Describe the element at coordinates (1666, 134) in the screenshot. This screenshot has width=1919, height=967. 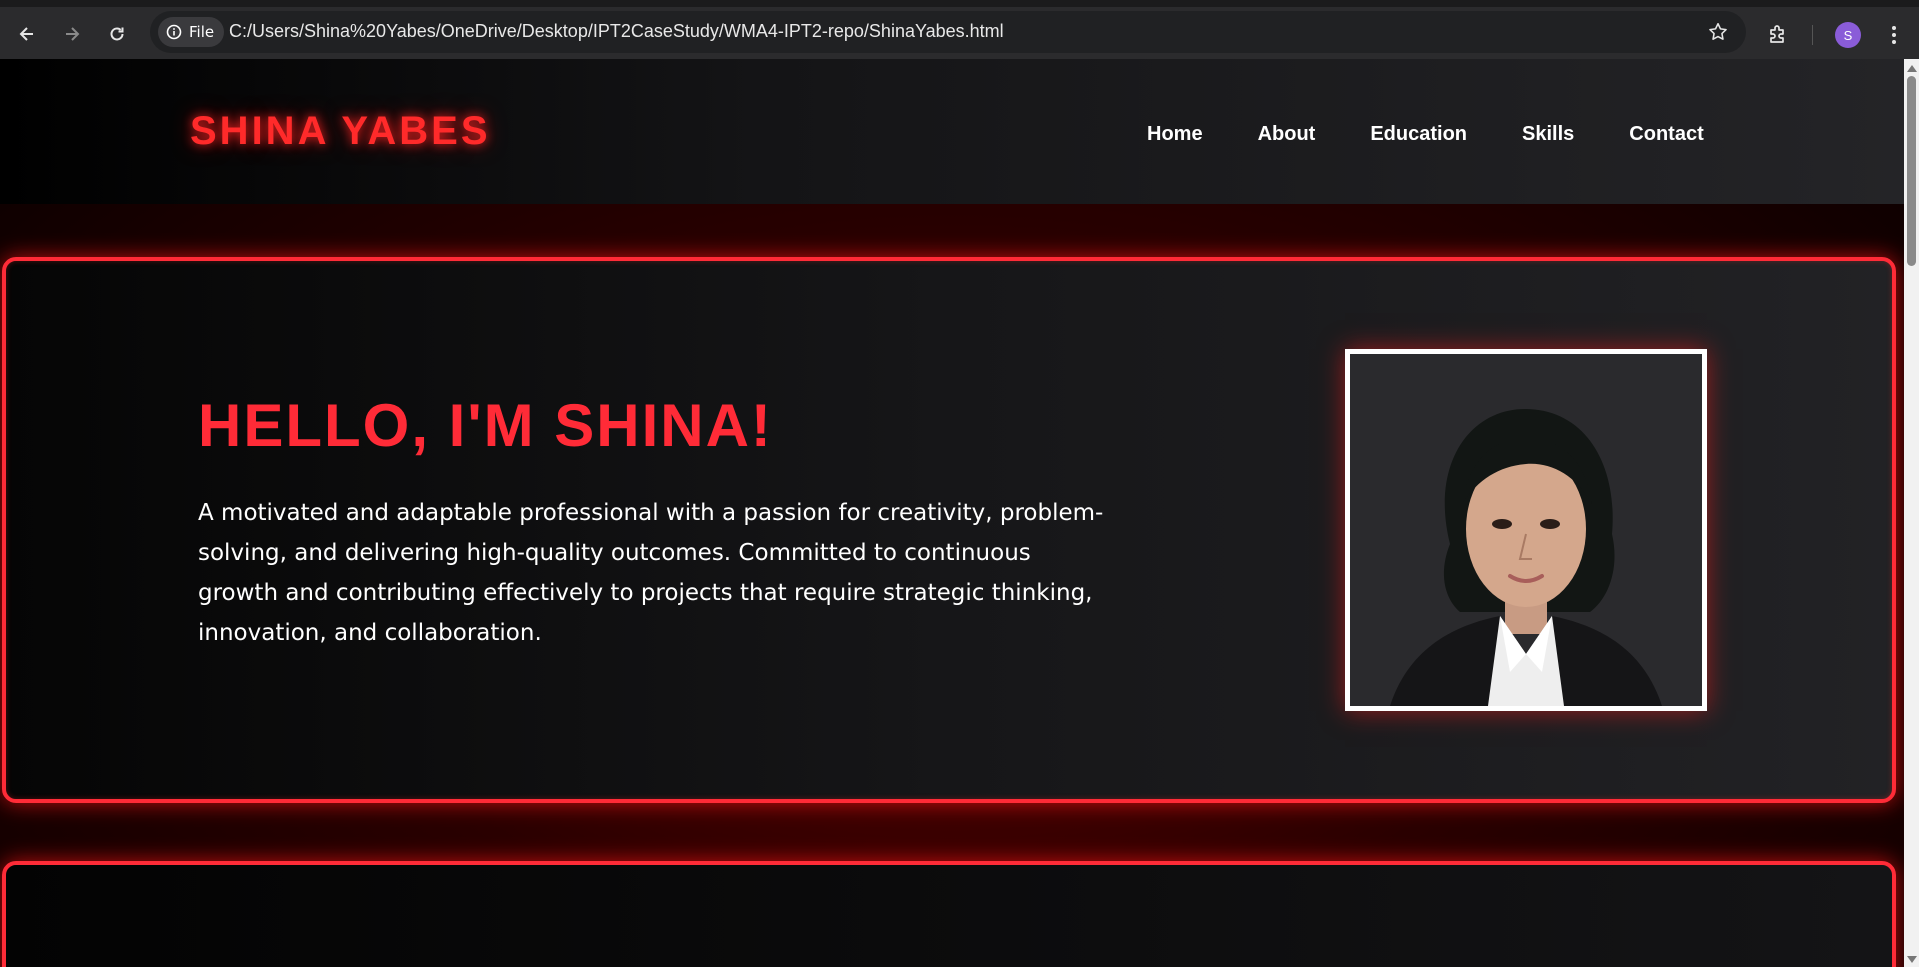
I see `nav-link-contact: Contact` at that location.